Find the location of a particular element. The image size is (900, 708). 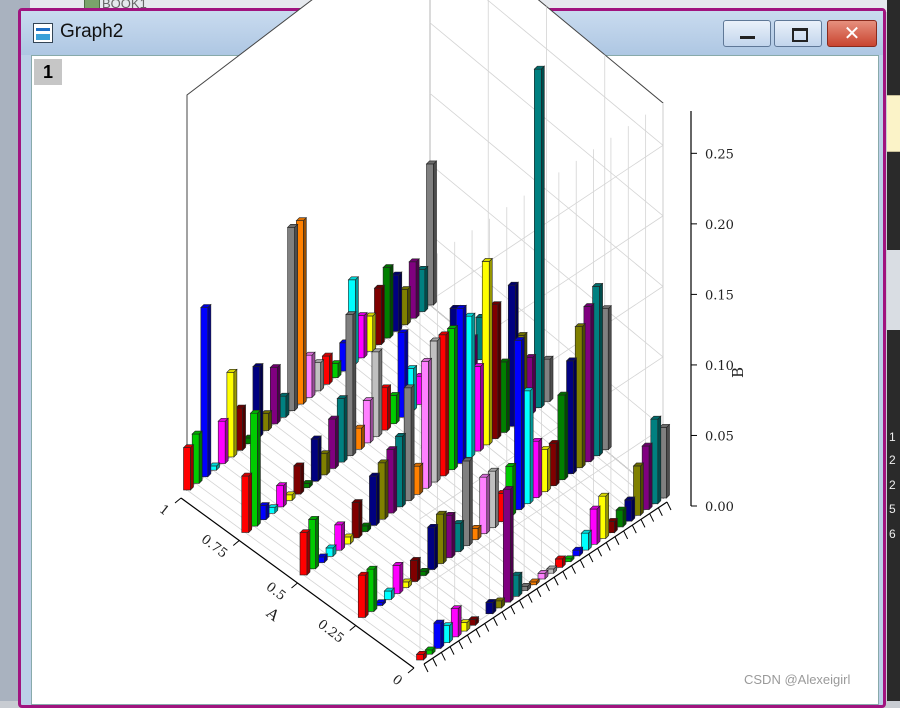

a-tick-label: 0.75 is located at coordinates (214, 547).